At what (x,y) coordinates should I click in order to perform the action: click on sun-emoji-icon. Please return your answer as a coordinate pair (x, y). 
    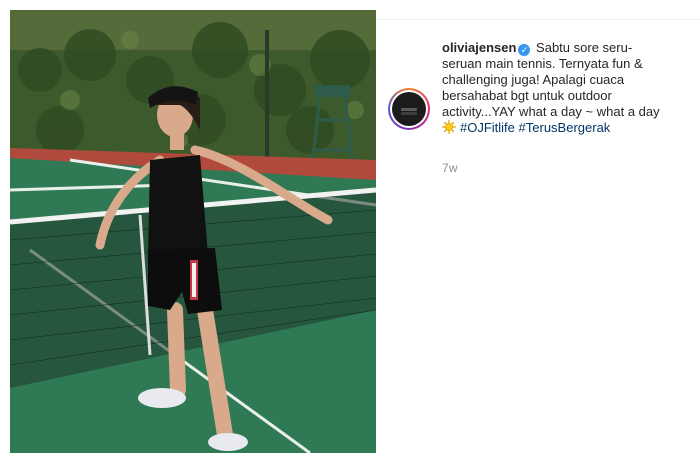
    Looking at the image, I should click on (449, 127).